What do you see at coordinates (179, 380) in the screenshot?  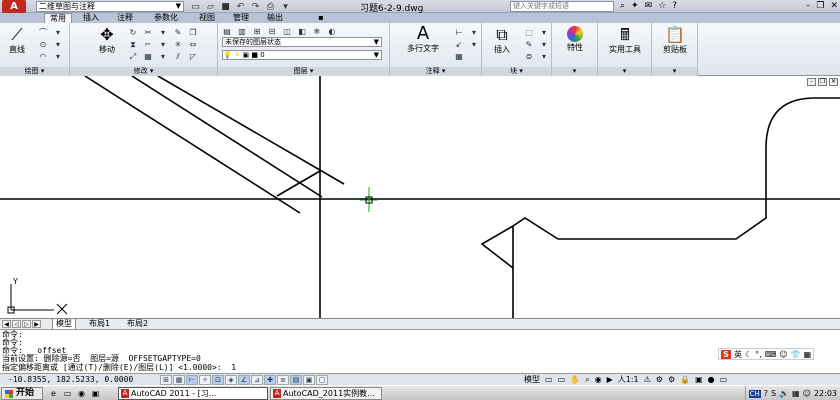 I see `grid-icon: ▦` at bounding box center [179, 380].